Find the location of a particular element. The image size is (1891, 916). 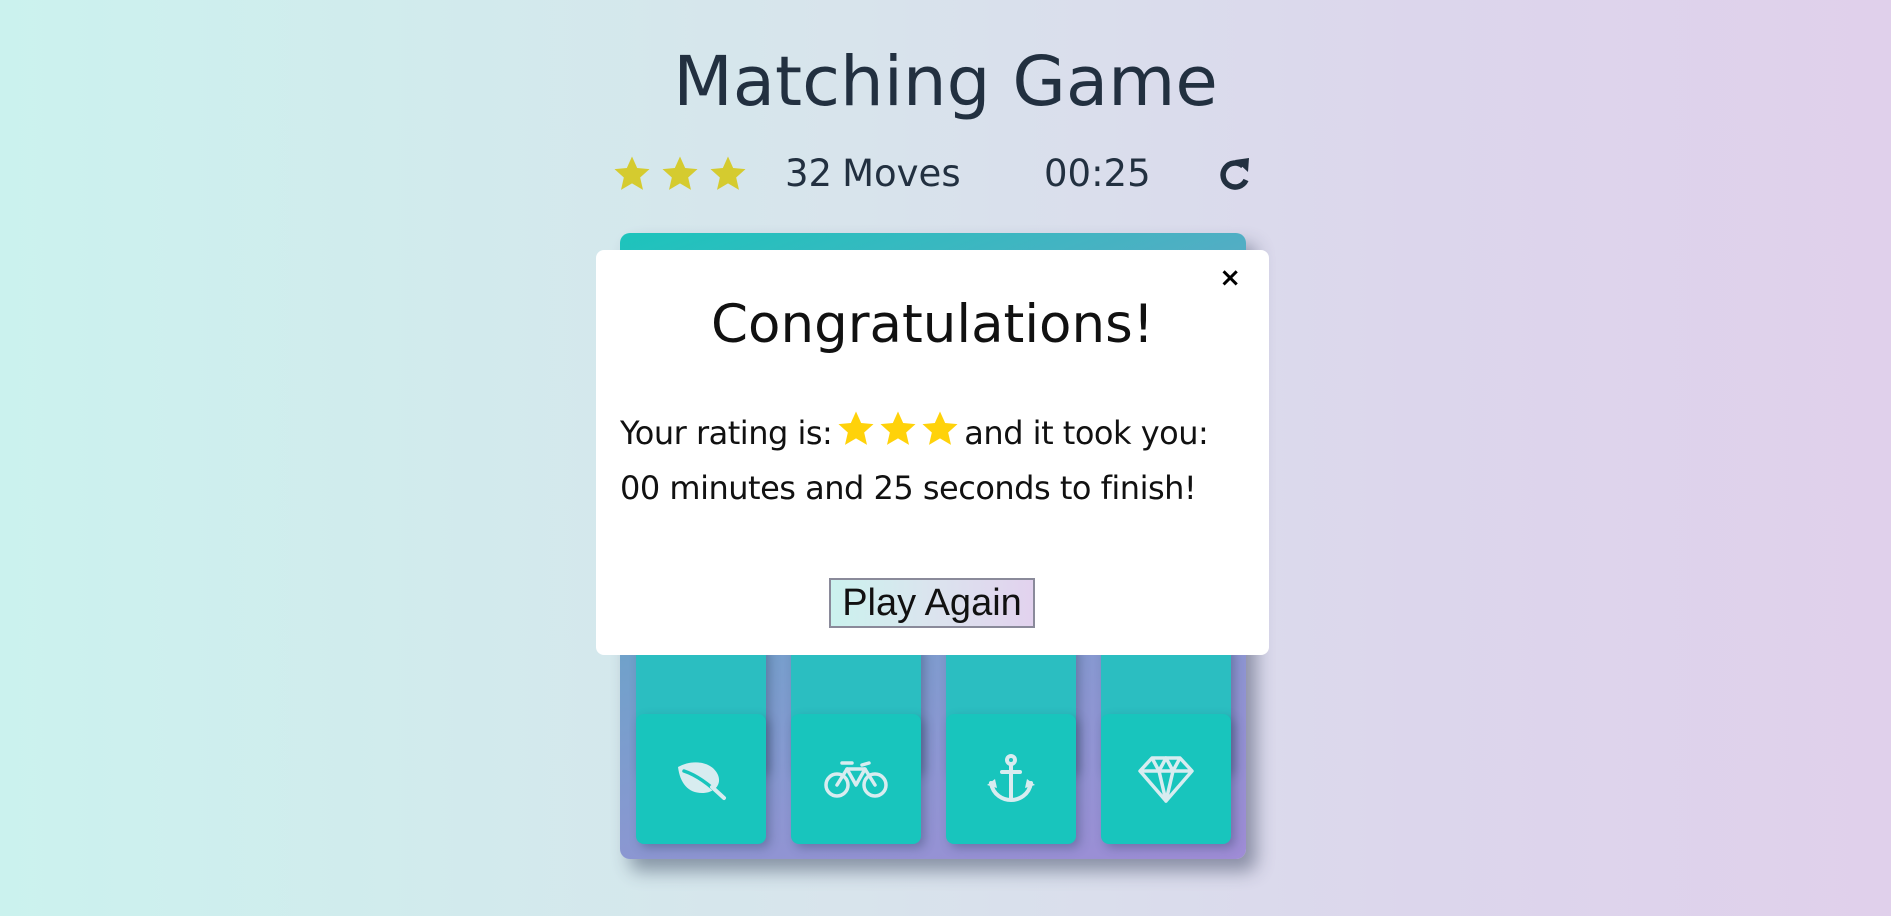

rating-suffix: and it took you: is located at coordinates (1086, 433).